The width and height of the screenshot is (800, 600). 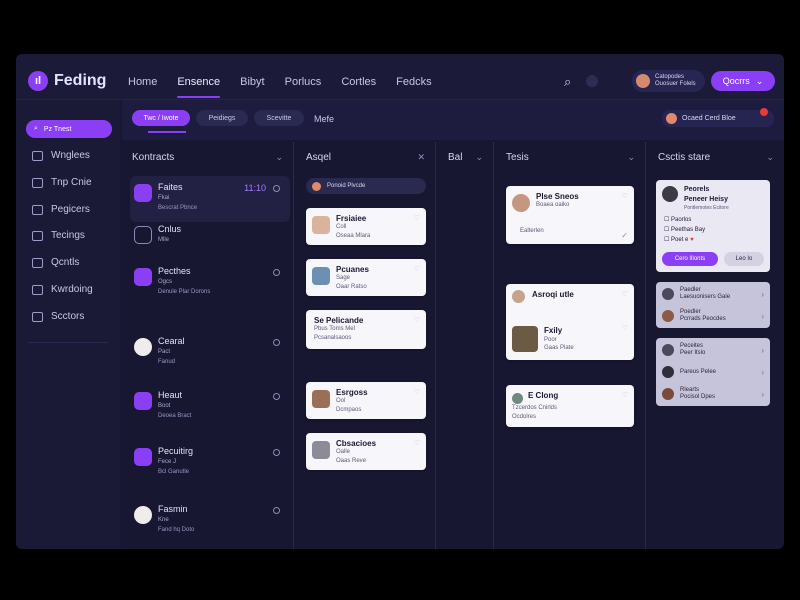 I want to click on sidebar-item: Kwrdoing, so click(x=62, y=289).